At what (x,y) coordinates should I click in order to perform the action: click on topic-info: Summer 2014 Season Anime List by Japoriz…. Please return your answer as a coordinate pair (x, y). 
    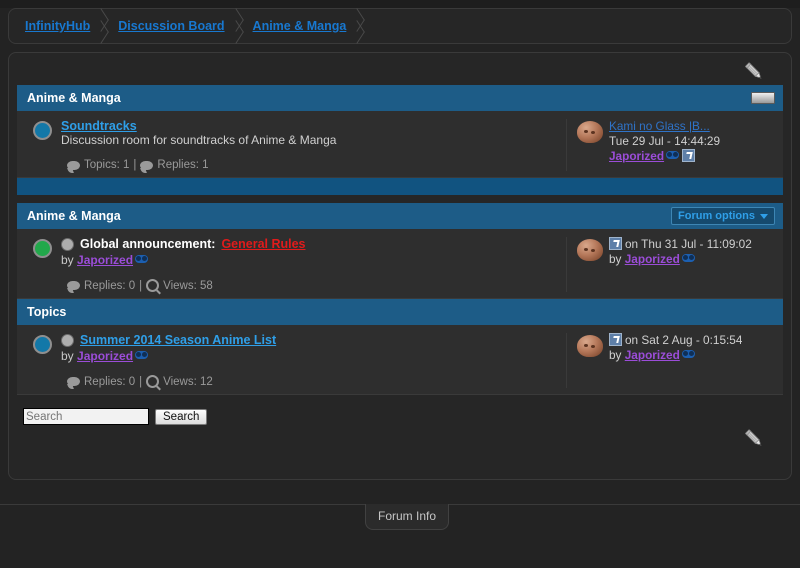
    Looking at the image, I should click on (313, 360).